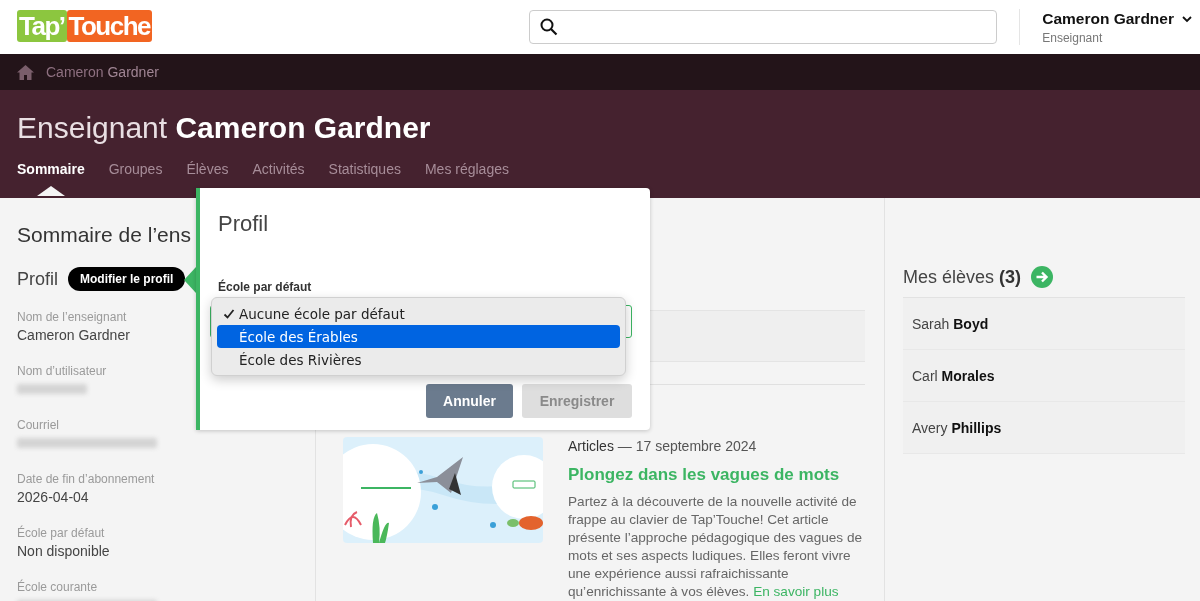 The width and height of the screenshot is (1200, 601). I want to click on nav-tab: Groupes, so click(135, 178).